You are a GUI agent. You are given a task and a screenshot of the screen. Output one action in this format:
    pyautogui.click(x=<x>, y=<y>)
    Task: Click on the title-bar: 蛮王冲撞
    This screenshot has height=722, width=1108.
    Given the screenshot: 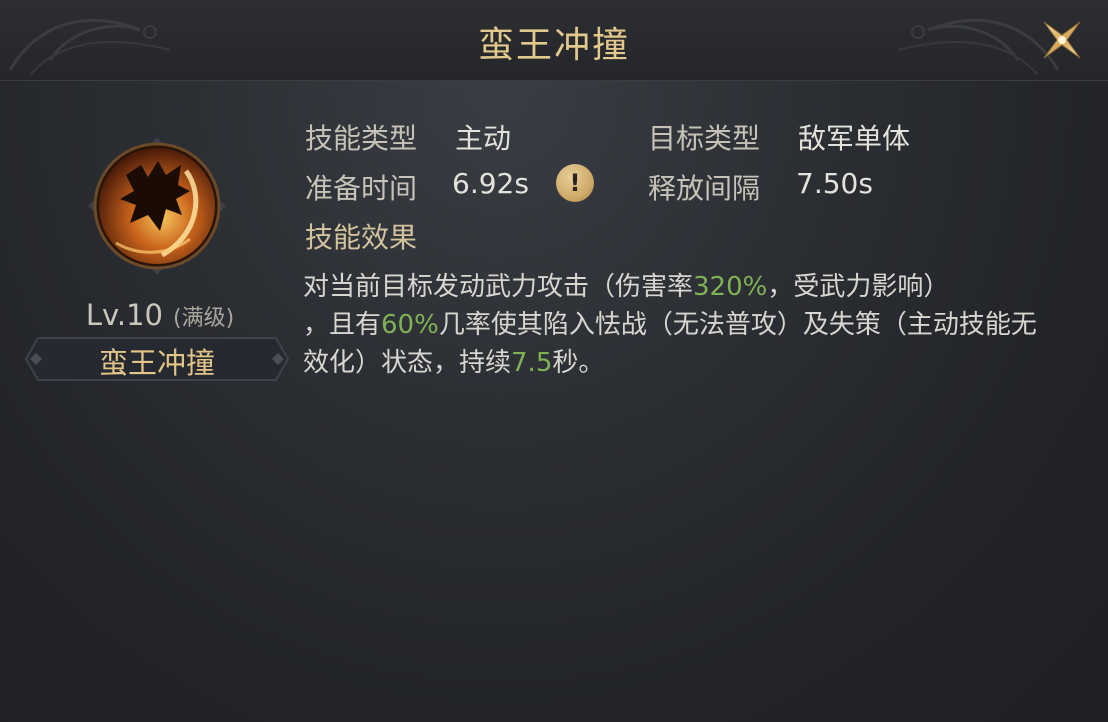 What is the action you would take?
    pyautogui.click(x=554, y=40)
    